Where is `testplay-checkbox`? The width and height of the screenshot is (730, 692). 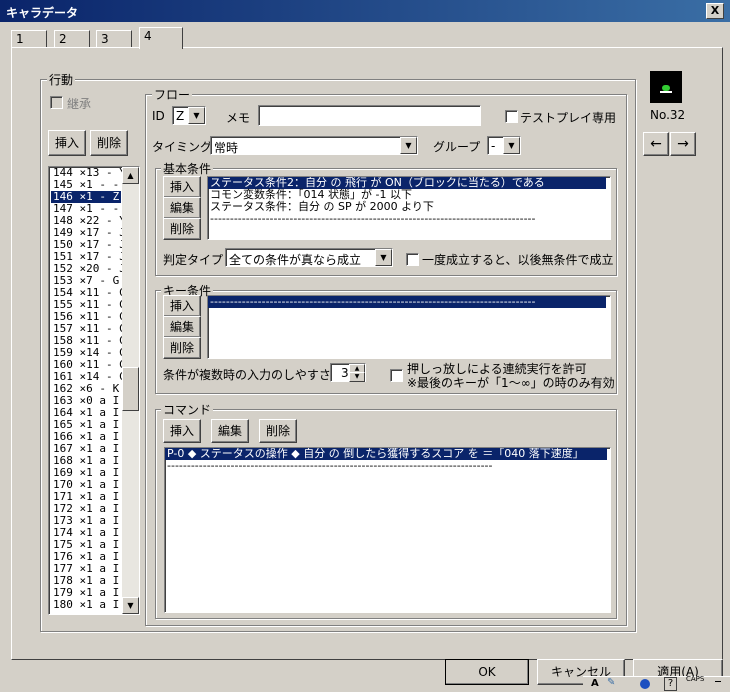 testplay-checkbox is located at coordinates (511, 116).